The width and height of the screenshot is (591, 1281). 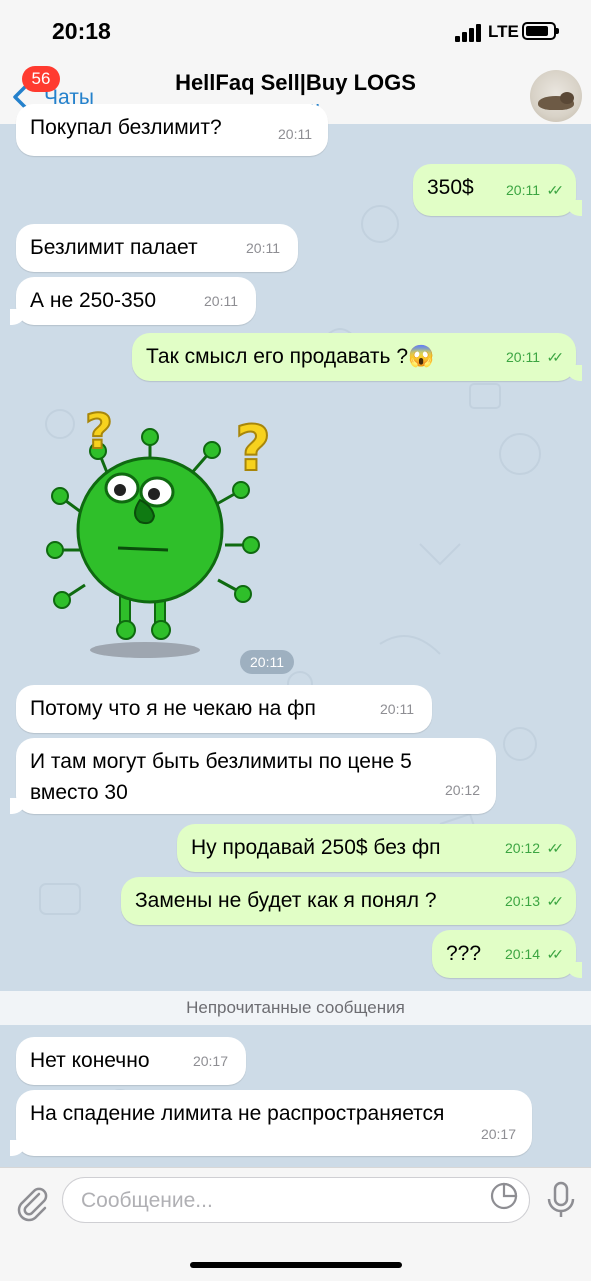 I want to click on message-input, so click(x=281, y=1201).